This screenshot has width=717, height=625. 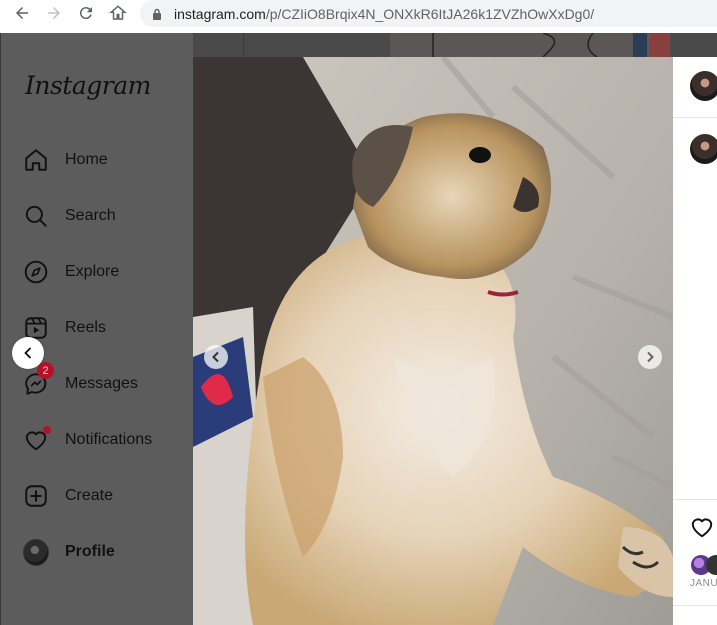 I want to click on previous-post-button, so click(x=28, y=353).